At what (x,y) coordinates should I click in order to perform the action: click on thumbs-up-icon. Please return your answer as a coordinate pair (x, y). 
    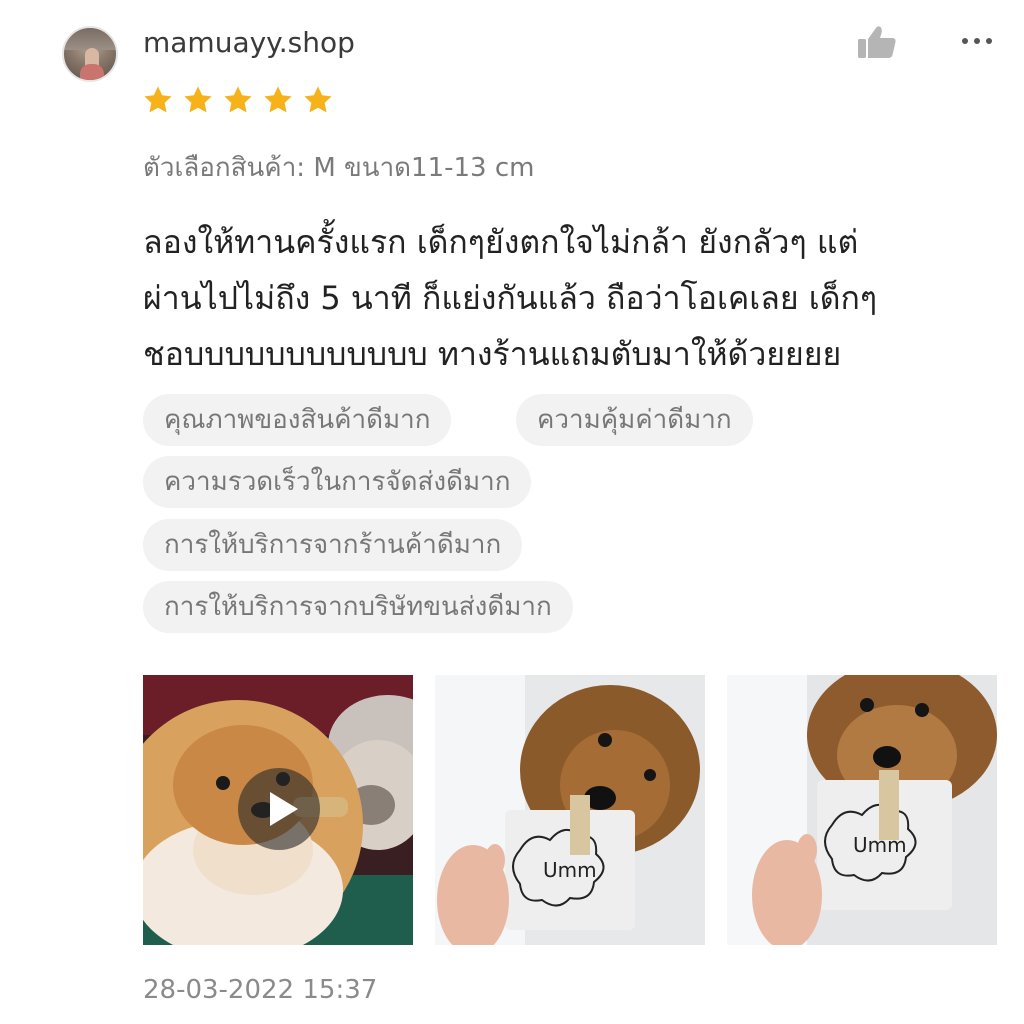
    Looking at the image, I should click on (877, 42).